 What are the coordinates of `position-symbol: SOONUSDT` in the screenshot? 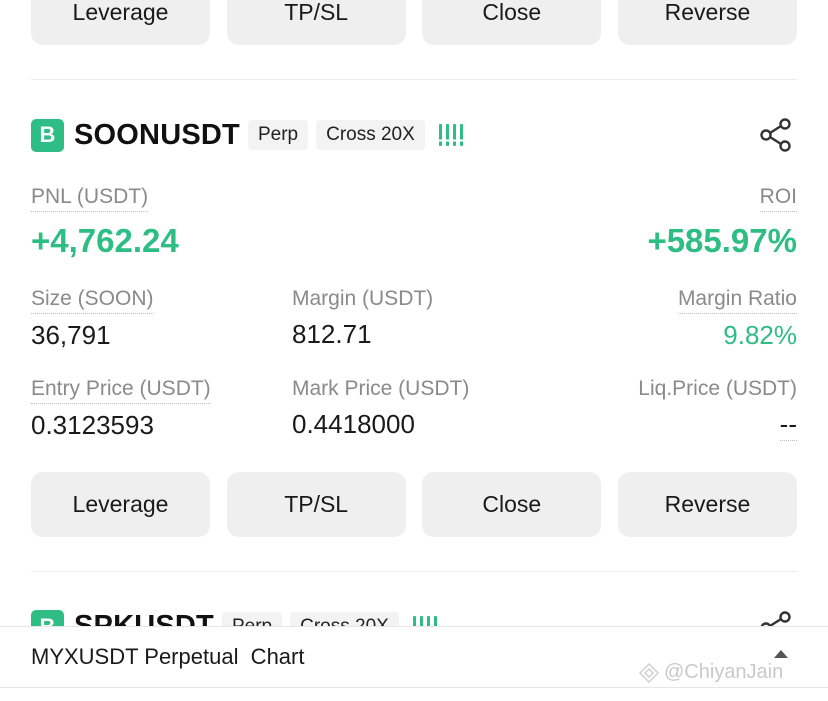 It's located at (157, 135).